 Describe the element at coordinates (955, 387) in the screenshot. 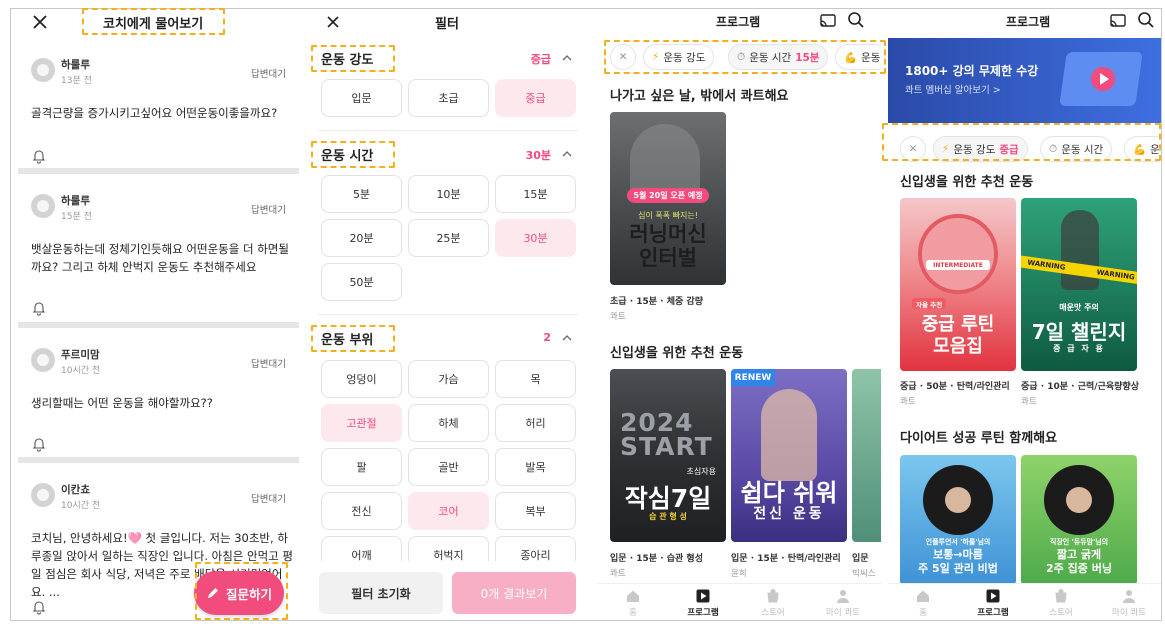

I see `card-caption: 중급 · 50분 · 탄력/라인관리` at that location.